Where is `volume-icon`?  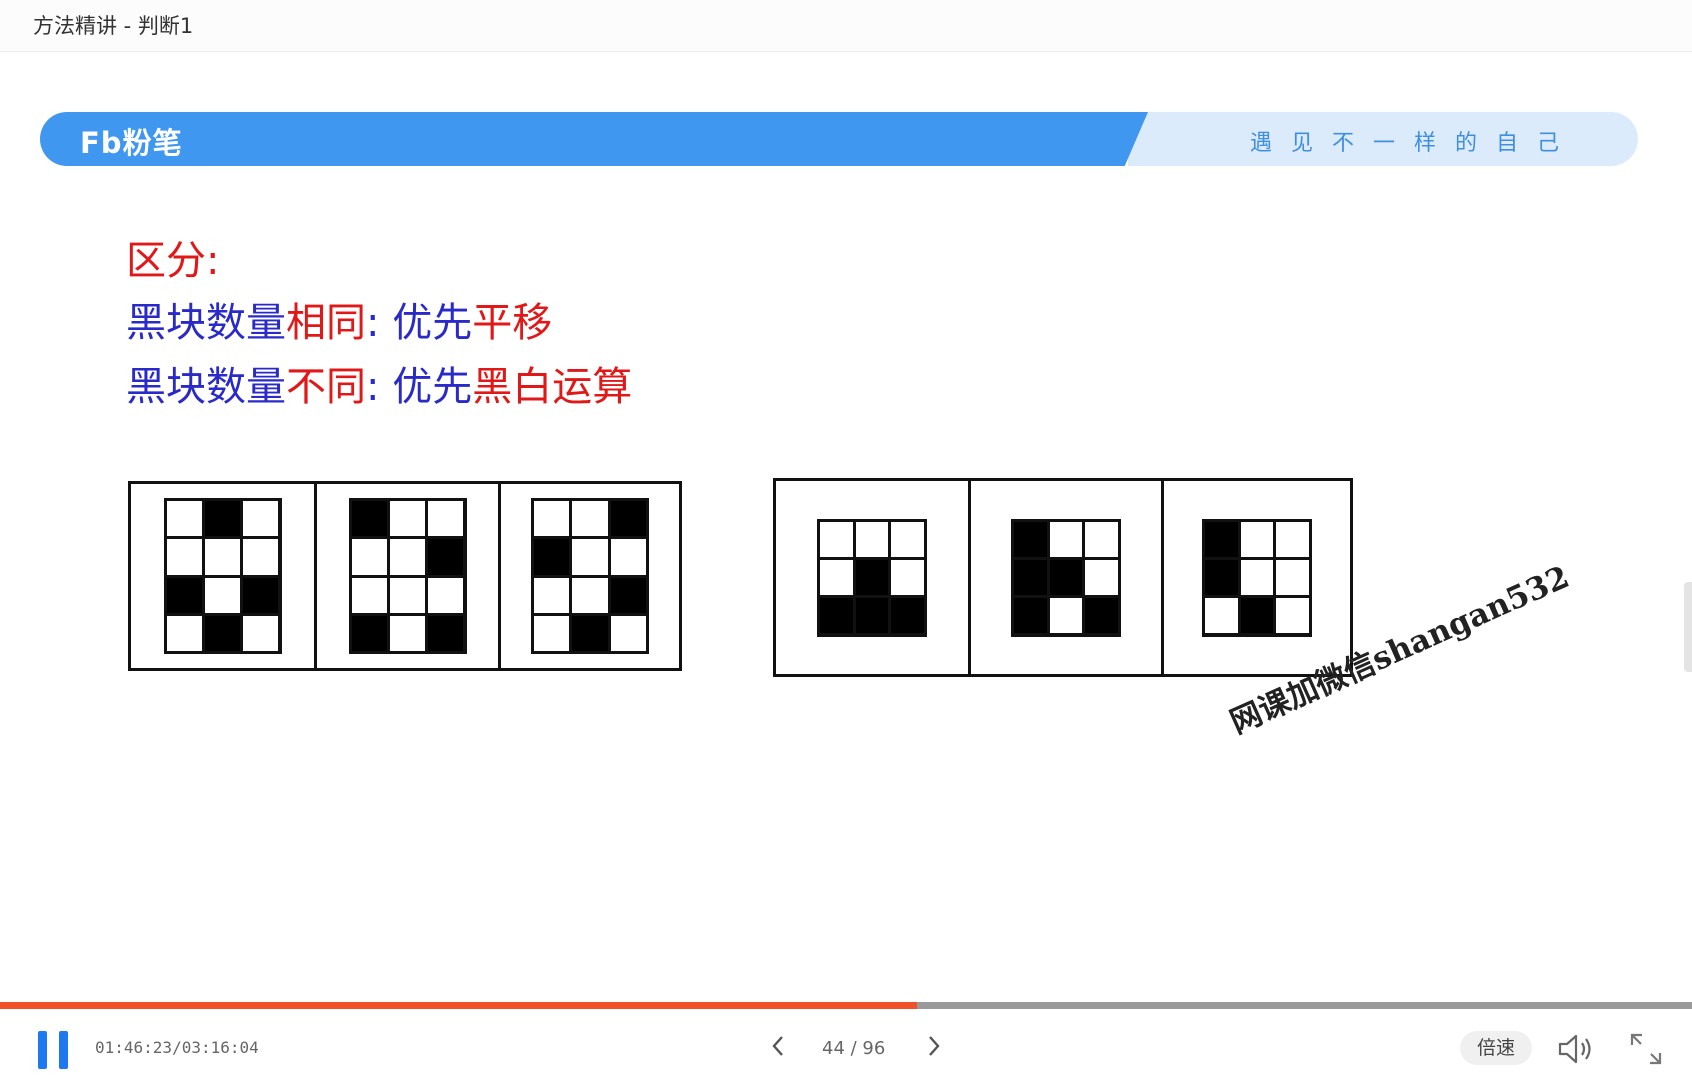 volume-icon is located at coordinates (1574, 1049).